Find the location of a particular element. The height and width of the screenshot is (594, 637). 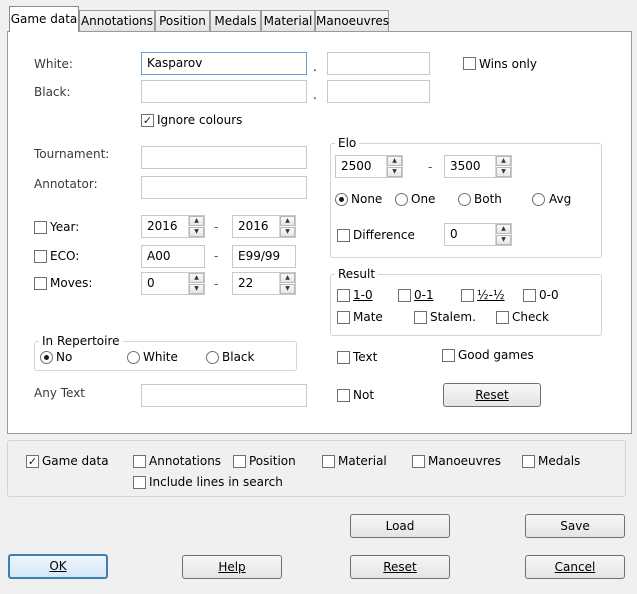

search-game-data-checkbox: ✓ is located at coordinates (32, 461).